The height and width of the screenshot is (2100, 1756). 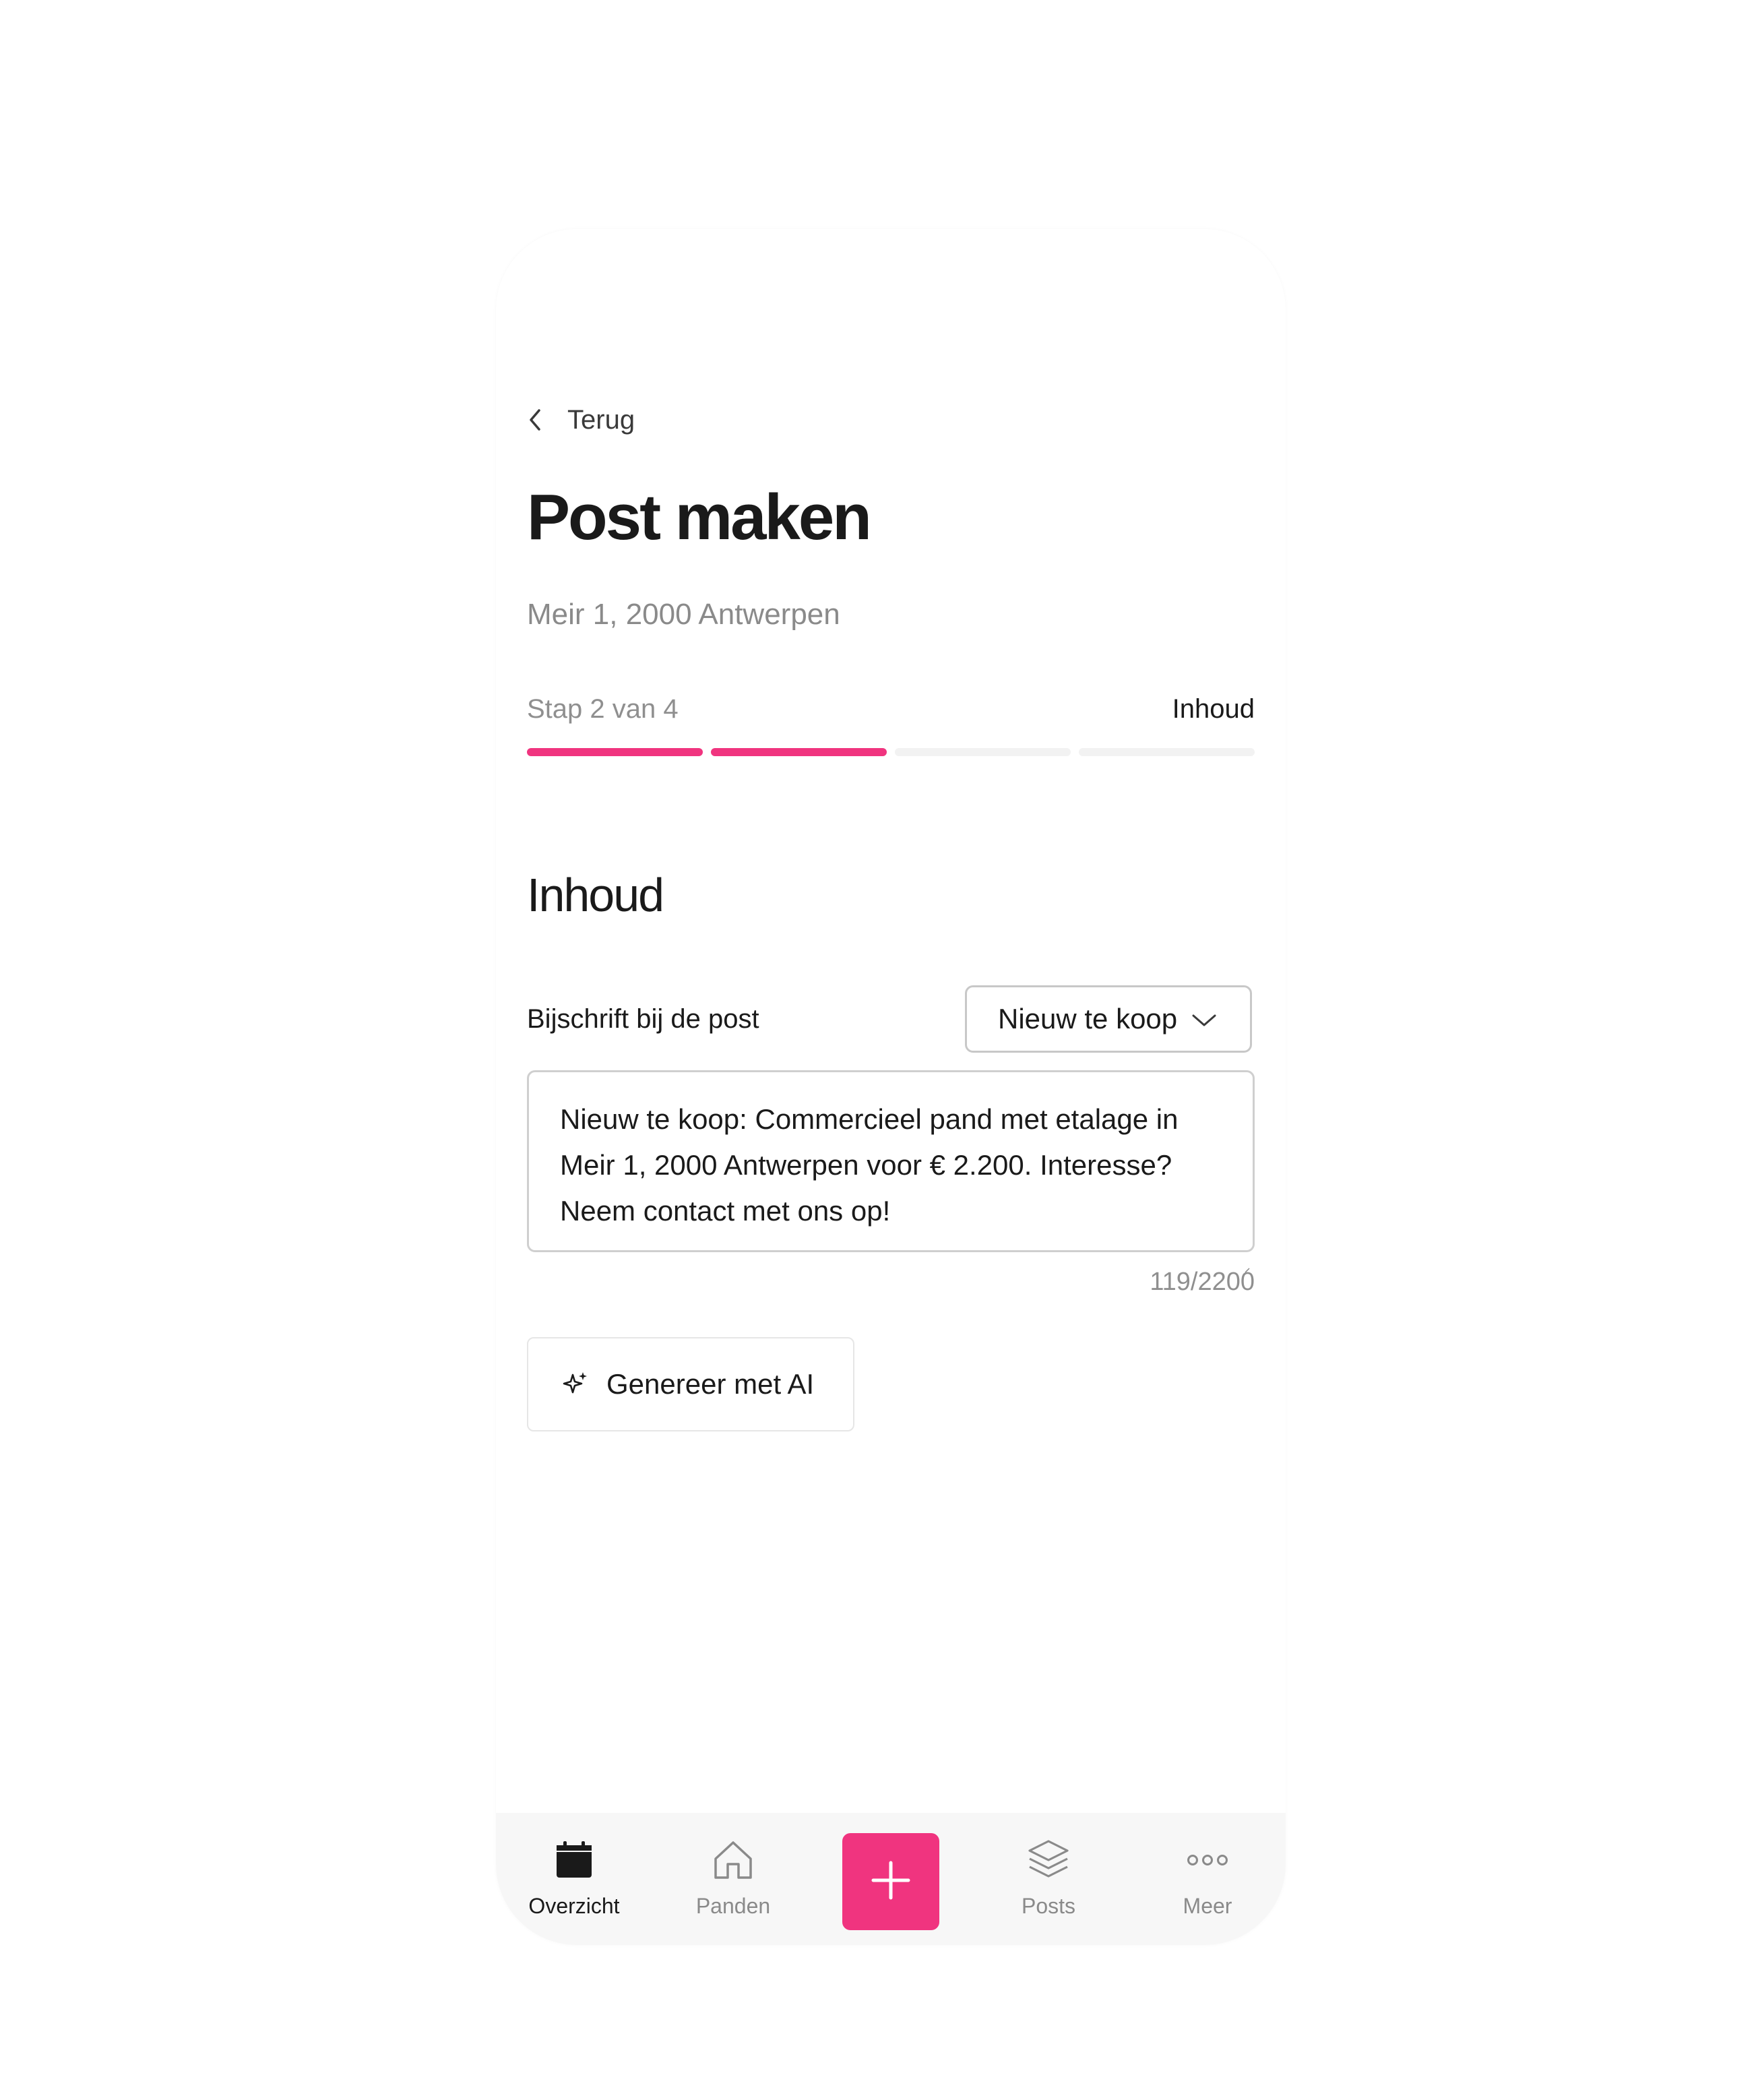 I want to click on layers-icon, so click(x=1048, y=1860).